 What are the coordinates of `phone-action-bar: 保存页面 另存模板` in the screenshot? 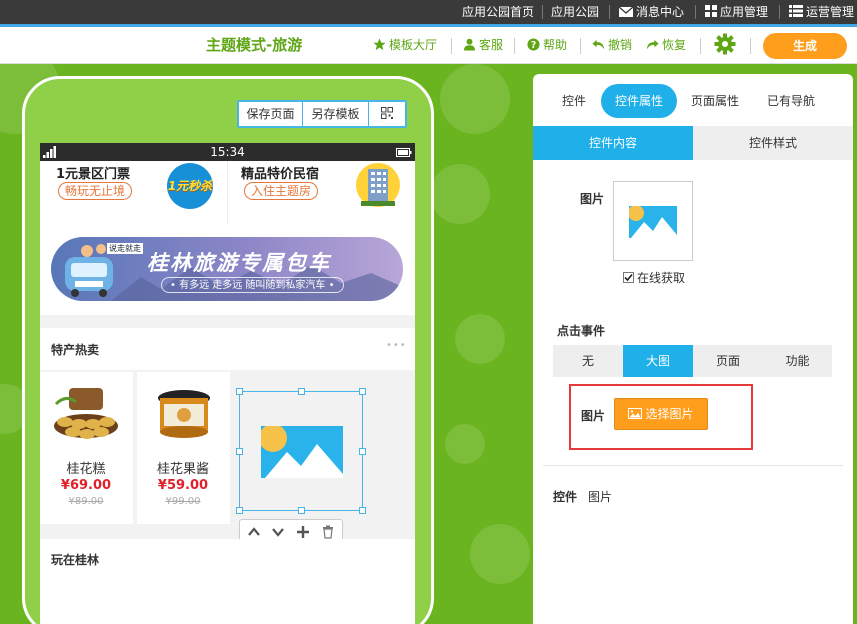 It's located at (322, 114).